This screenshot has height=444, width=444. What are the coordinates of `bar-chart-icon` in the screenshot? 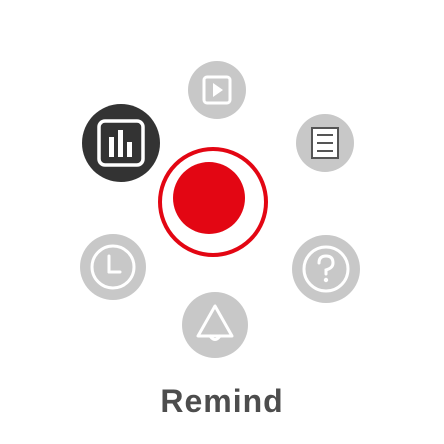 It's located at (121, 143).